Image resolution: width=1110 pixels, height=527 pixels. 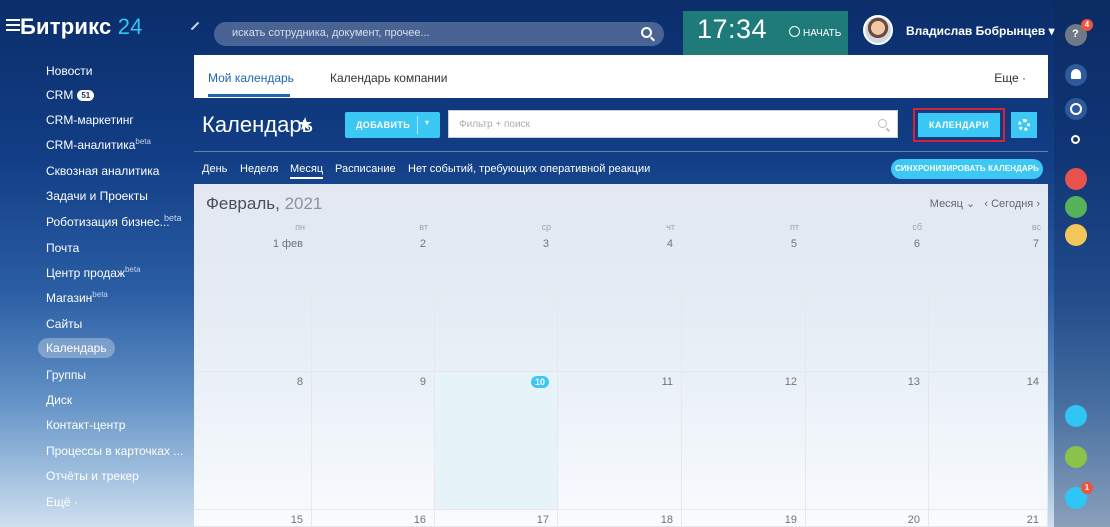 I want to click on sidebar-item-mail: Почта, so click(x=62, y=248).